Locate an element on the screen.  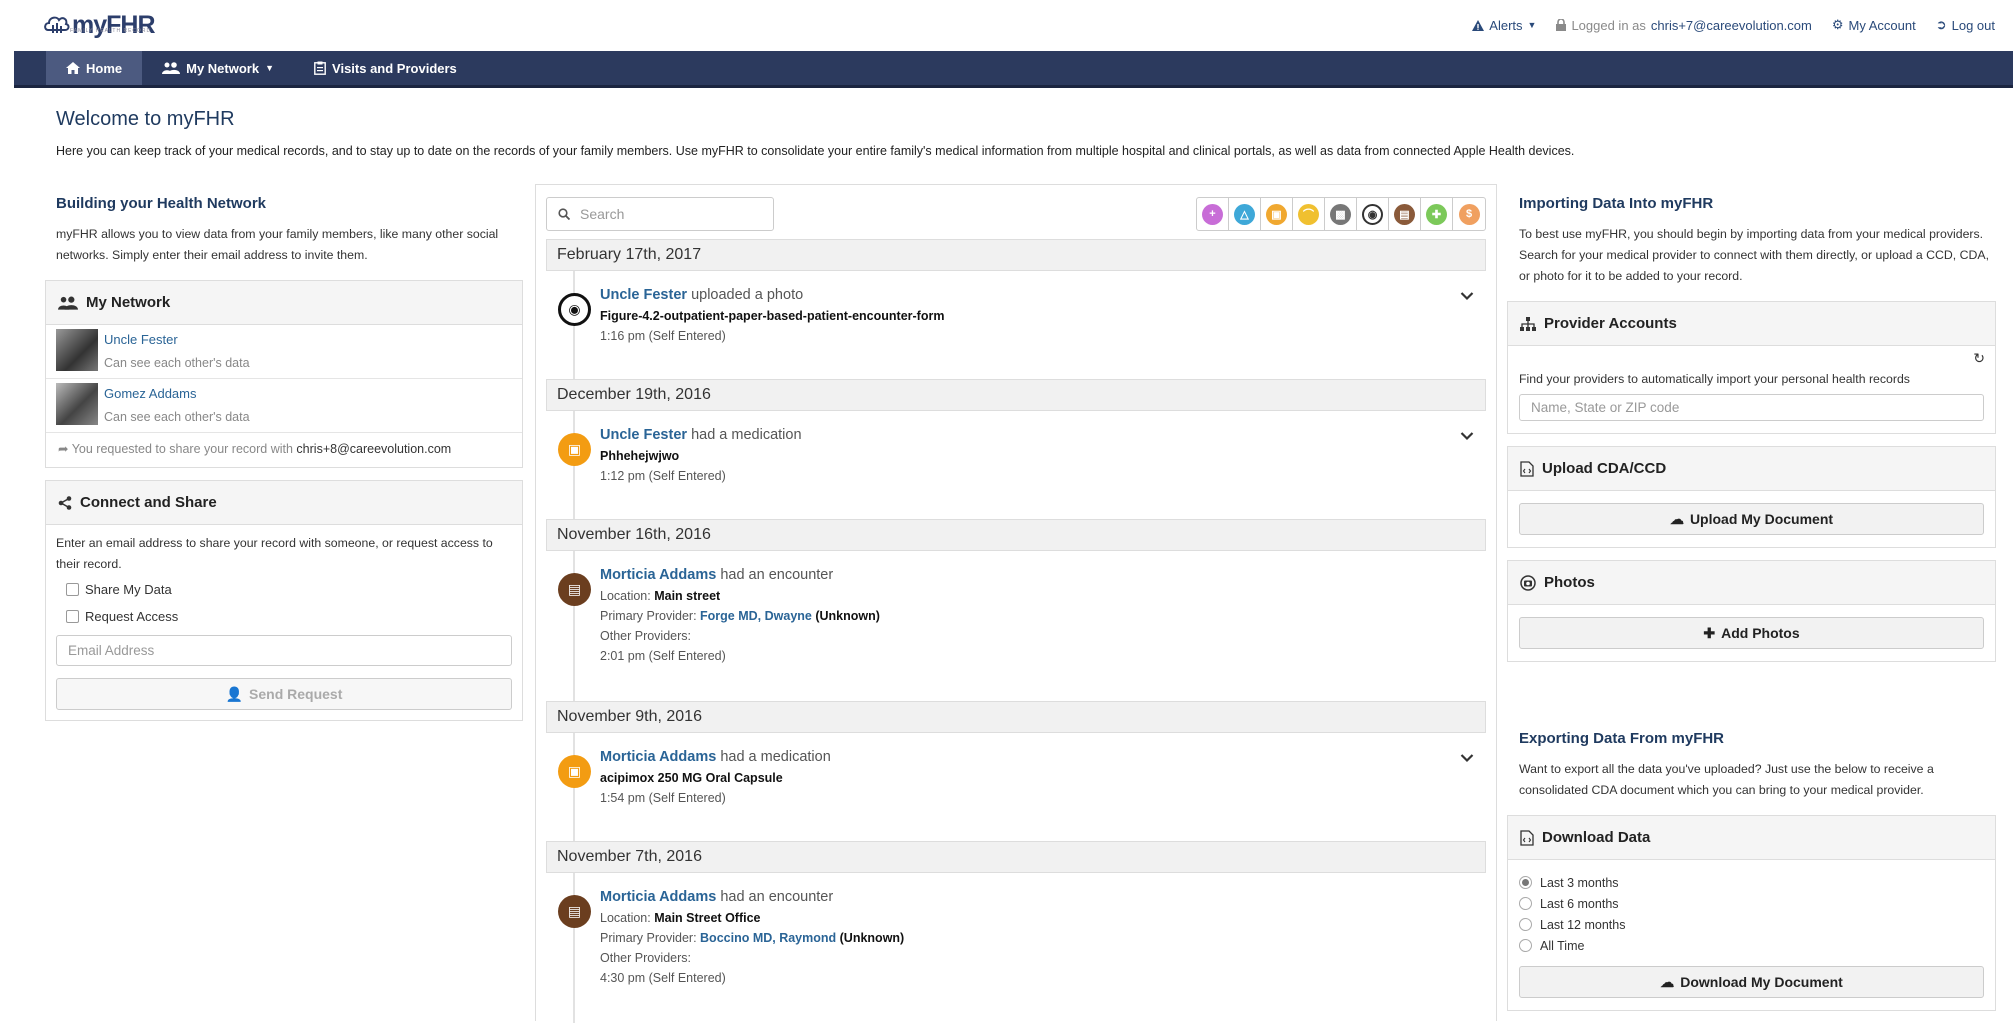
provider-accounts-header: Provider Accounts is located at coordinates (1751, 324).